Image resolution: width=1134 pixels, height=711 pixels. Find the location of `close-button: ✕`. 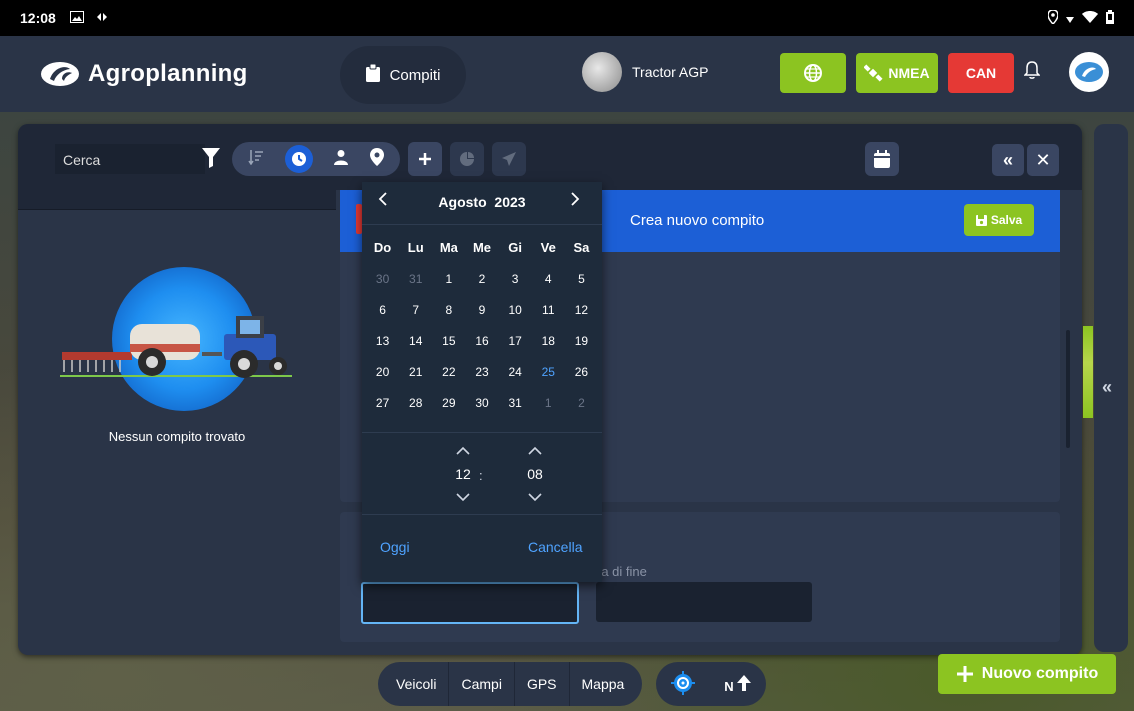

close-button: ✕ is located at coordinates (1043, 160).